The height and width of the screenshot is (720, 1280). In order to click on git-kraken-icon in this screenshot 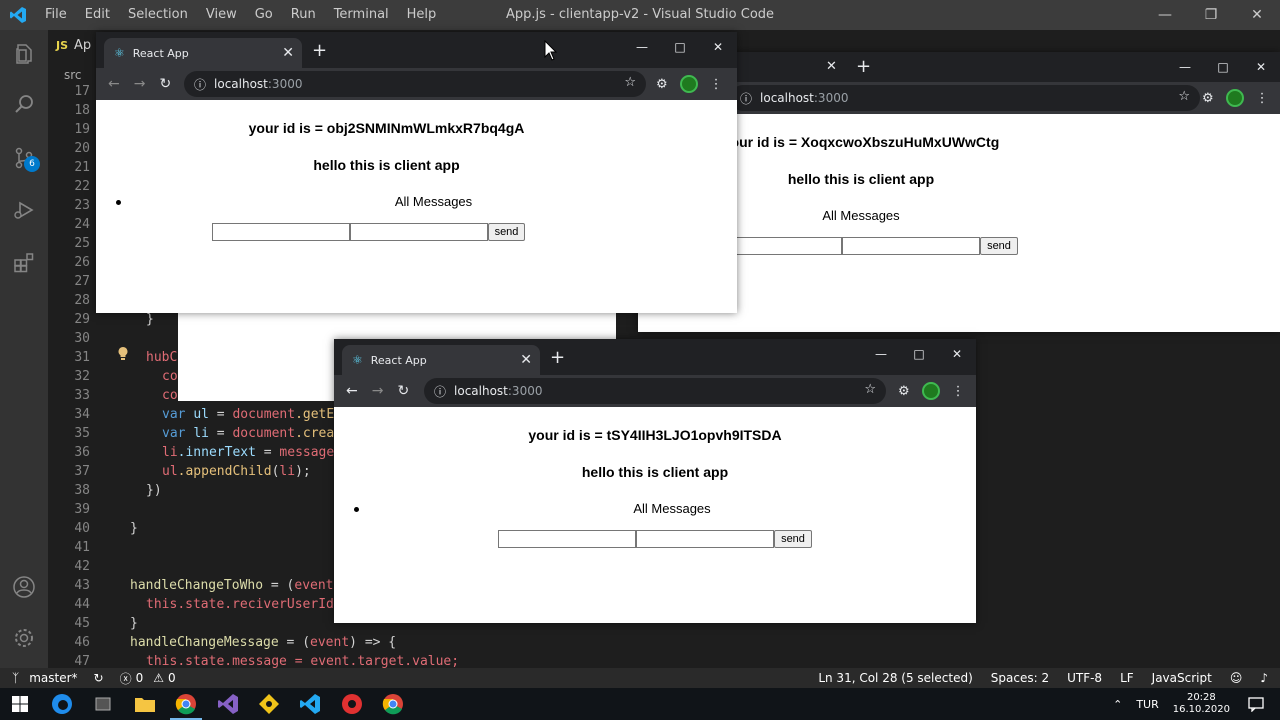, I will do `click(269, 704)`.